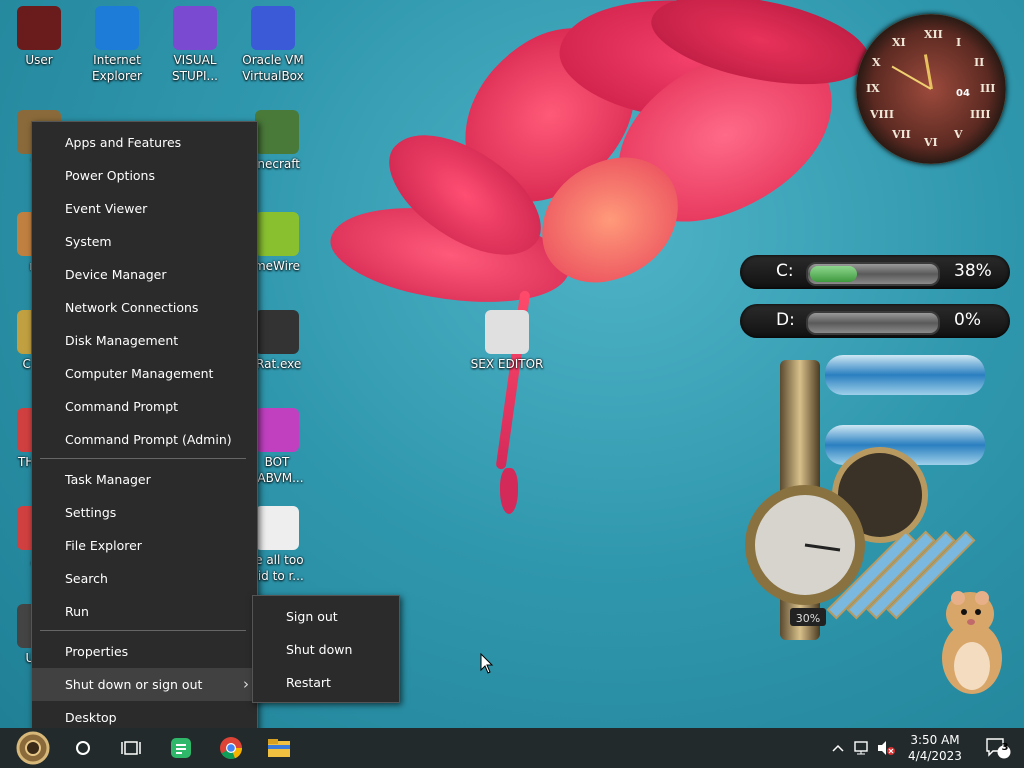 This screenshot has width=1024, height=768. Describe the element at coordinates (246, 684) in the screenshot. I see `chevron-right-icon: ›` at that location.